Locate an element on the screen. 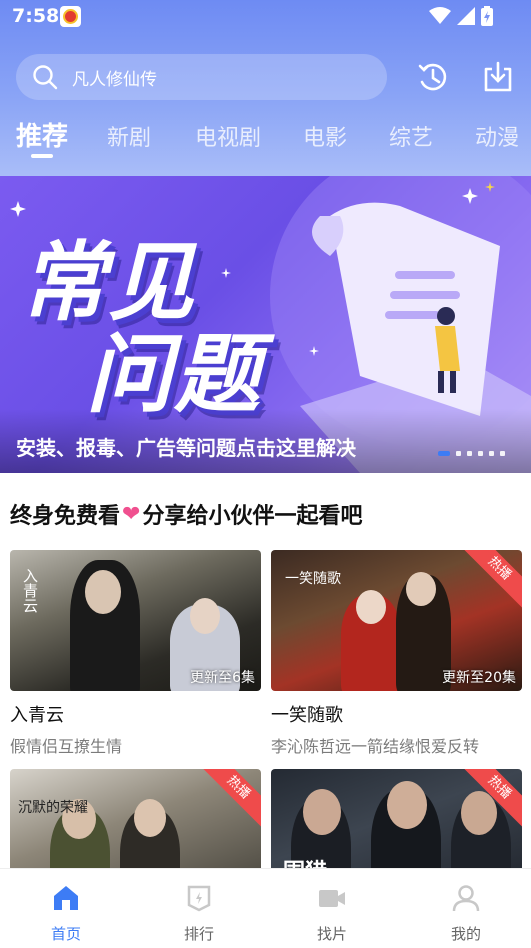 The height and width of the screenshot is (948, 531). poster-title-text: 入青云 is located at coordinates (30, 590).